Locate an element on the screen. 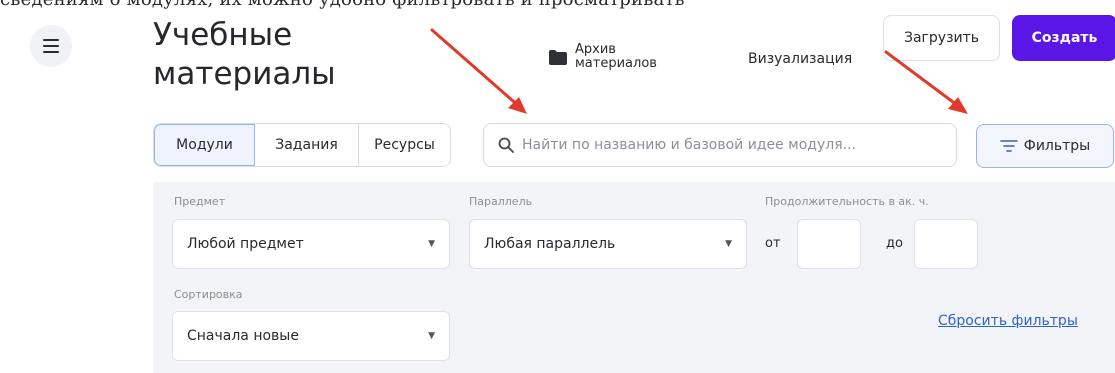 This screenshot has height=373, width=1115. create-button: Создать is located at coordinates (1063, 38).